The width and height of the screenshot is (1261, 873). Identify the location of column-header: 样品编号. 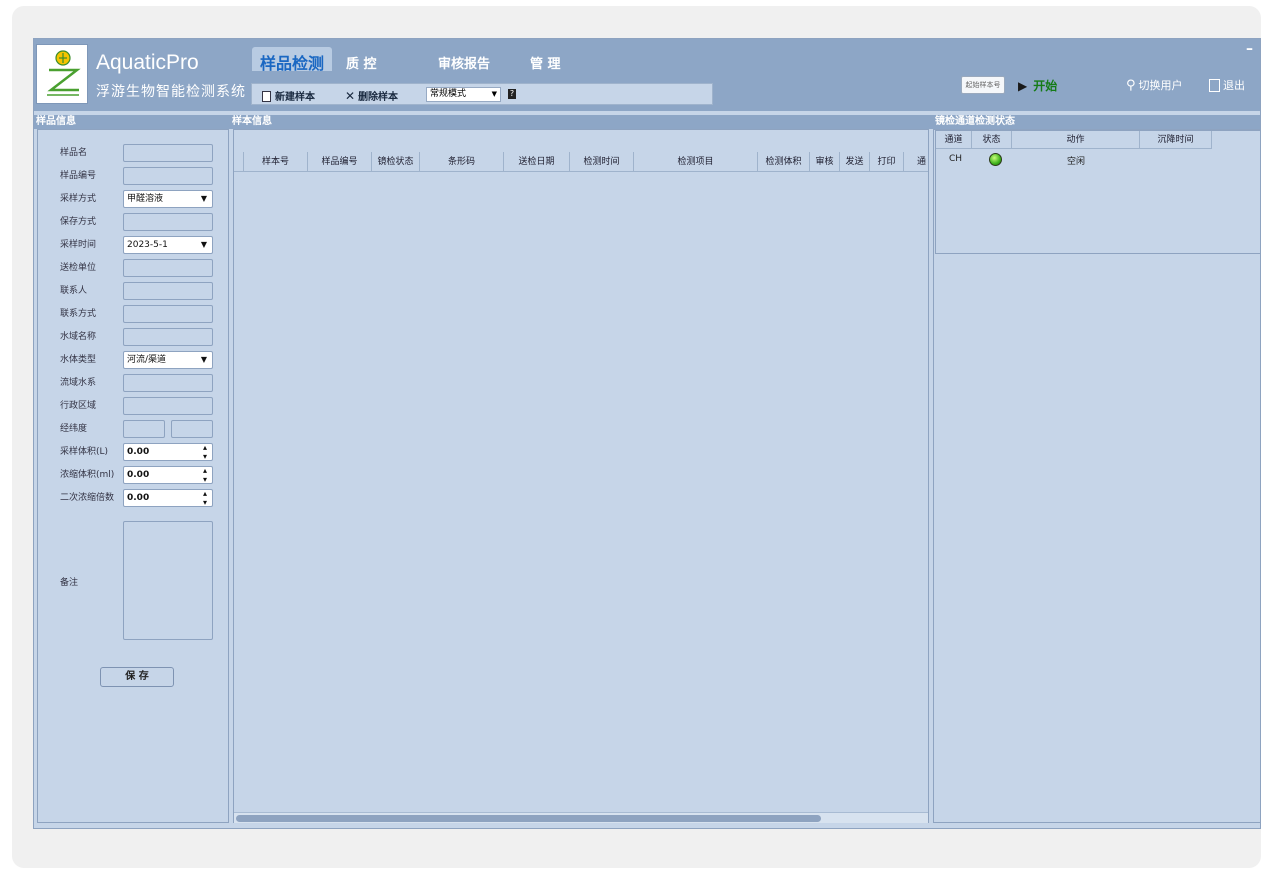
(340, 162).